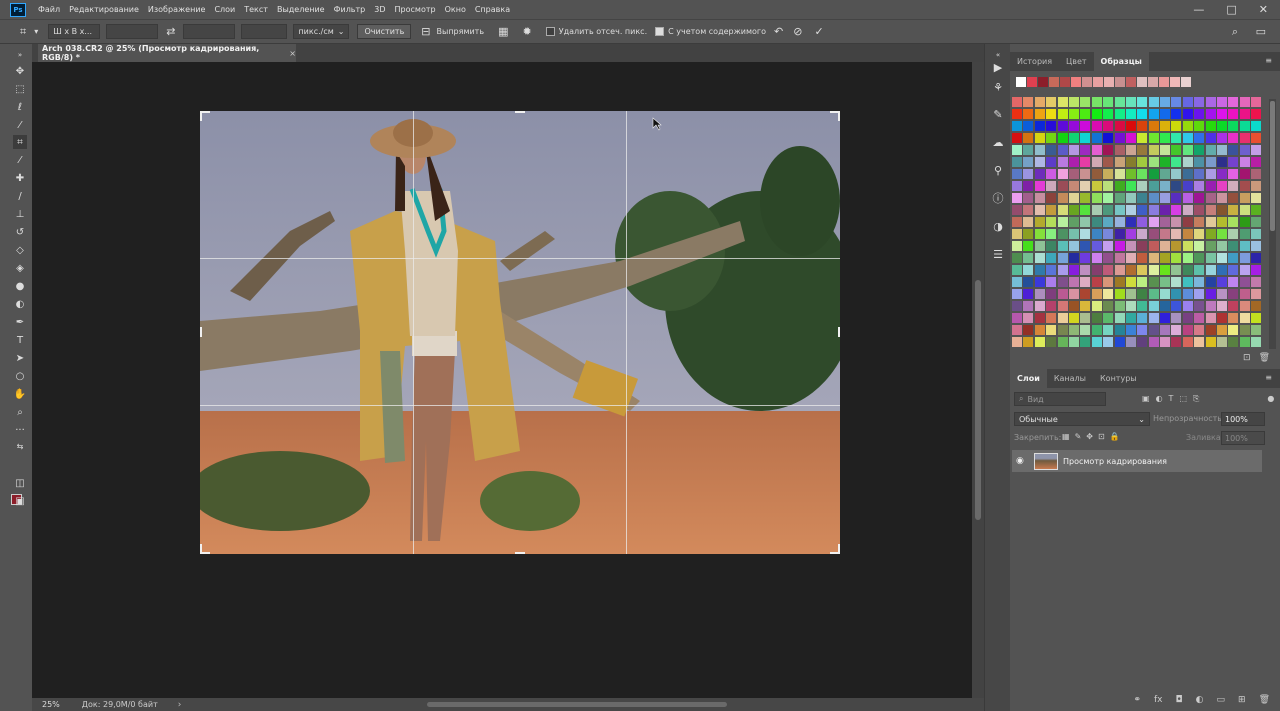 This screenshot has height=711, width=1280. What do you see at coordinates (1247, 358) in the screenshot?
I see `new-swatch-icon: ⊡` at bounding box center [1247, 358].